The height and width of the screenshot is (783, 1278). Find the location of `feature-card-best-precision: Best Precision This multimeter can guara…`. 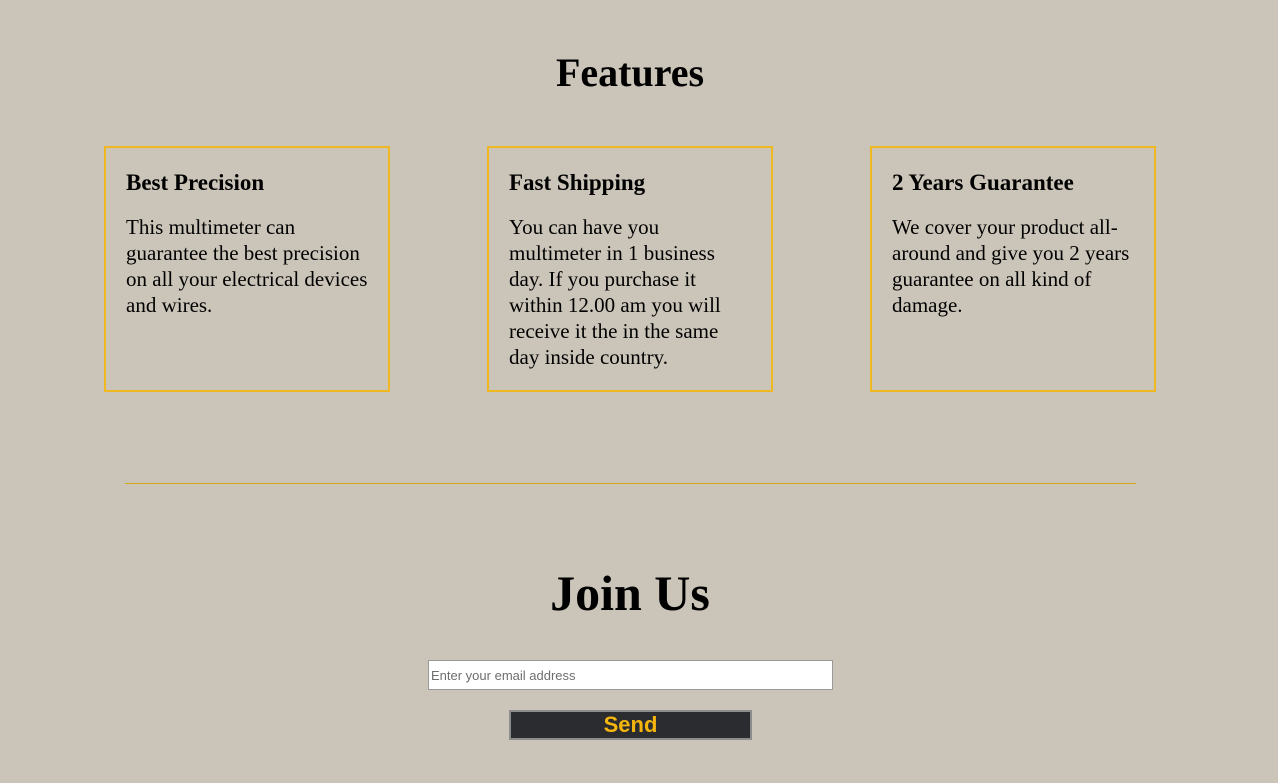

feature-card-best-precision: Best Precision This multimeter can guara… is located at coordinates (247, 269).